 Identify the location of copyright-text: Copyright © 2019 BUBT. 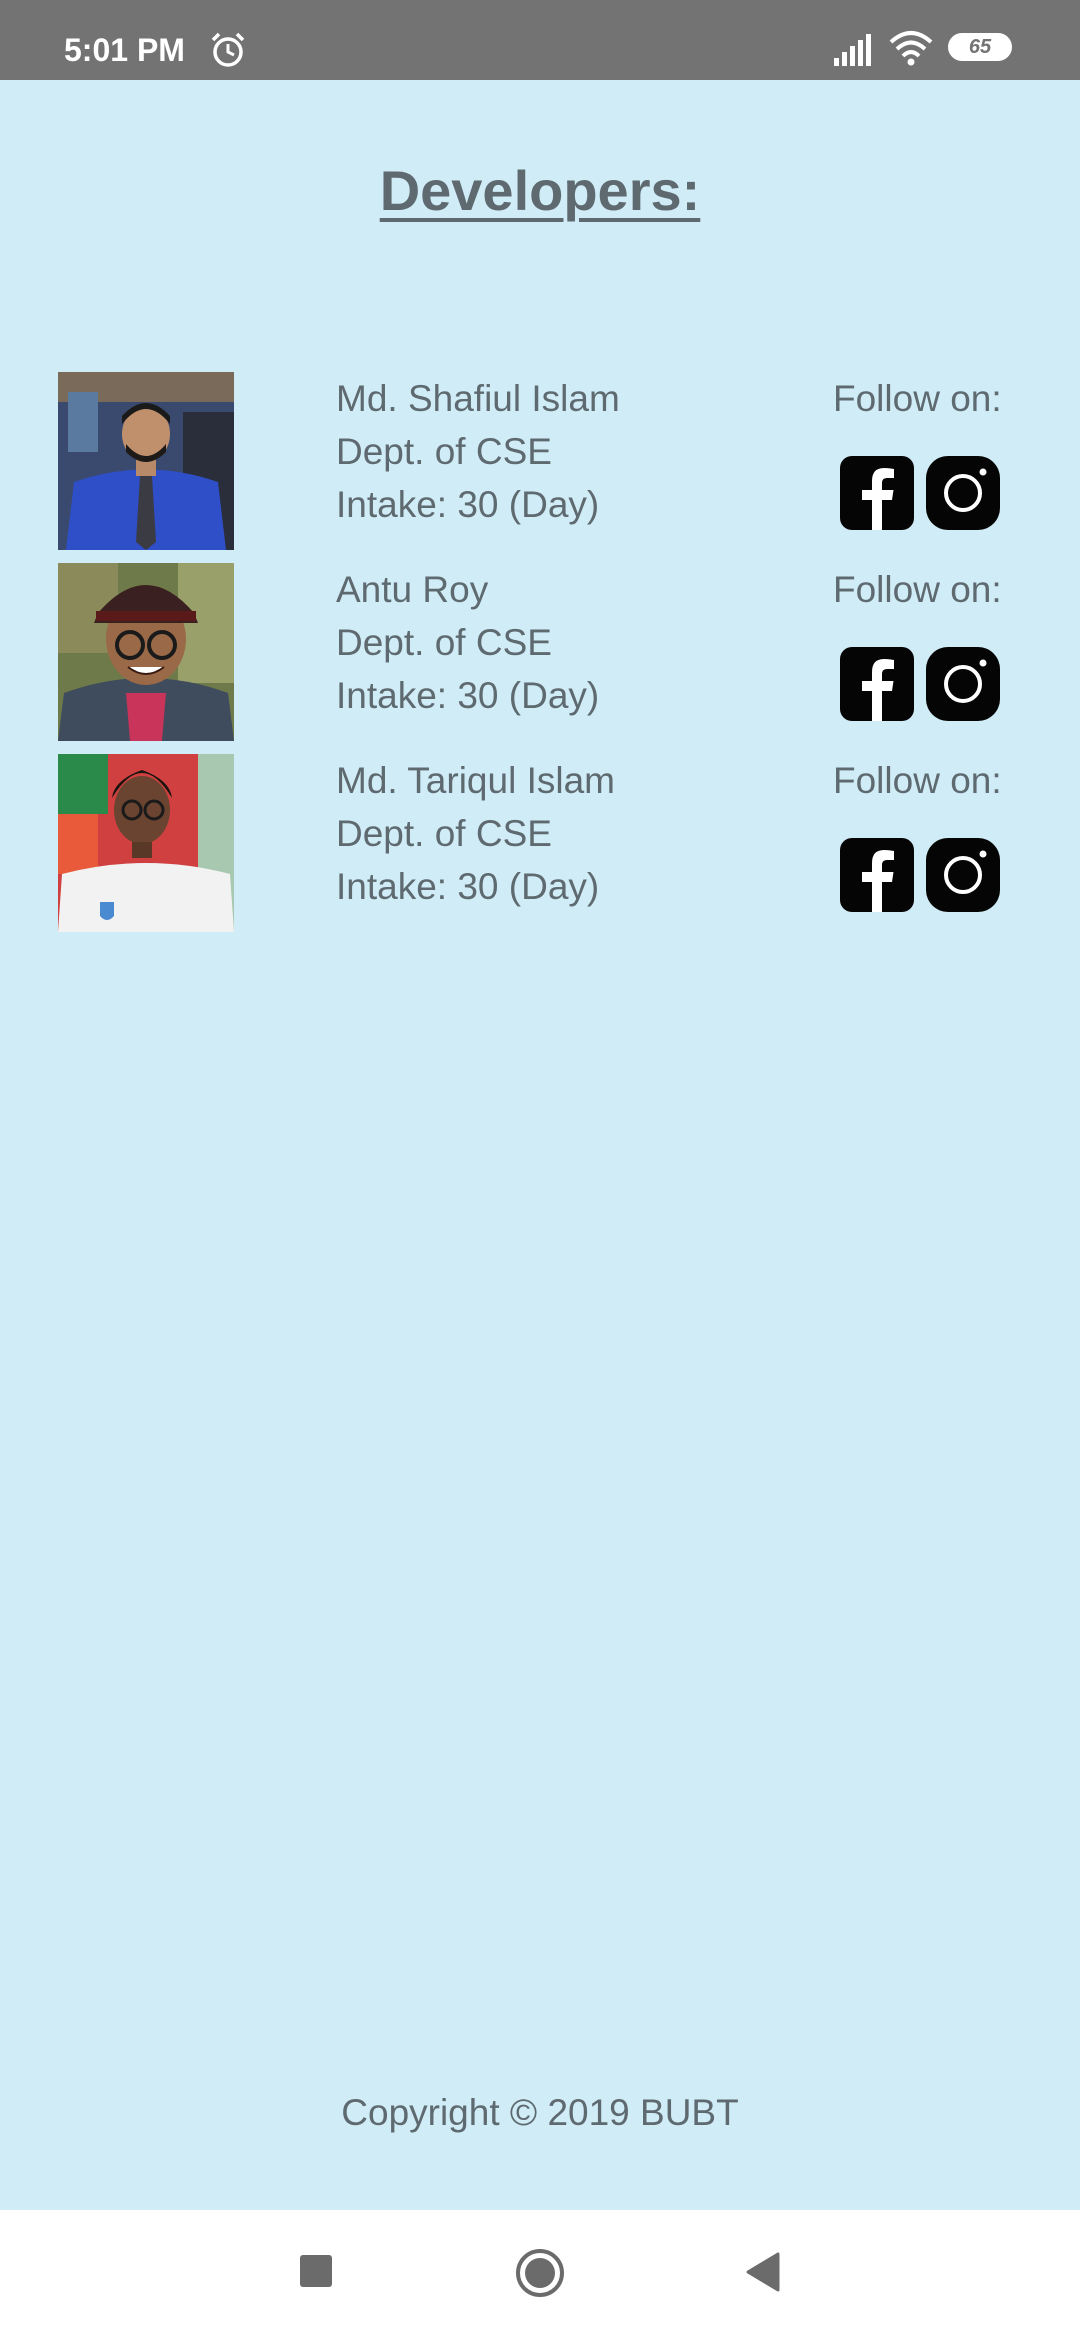
(540, 2112).